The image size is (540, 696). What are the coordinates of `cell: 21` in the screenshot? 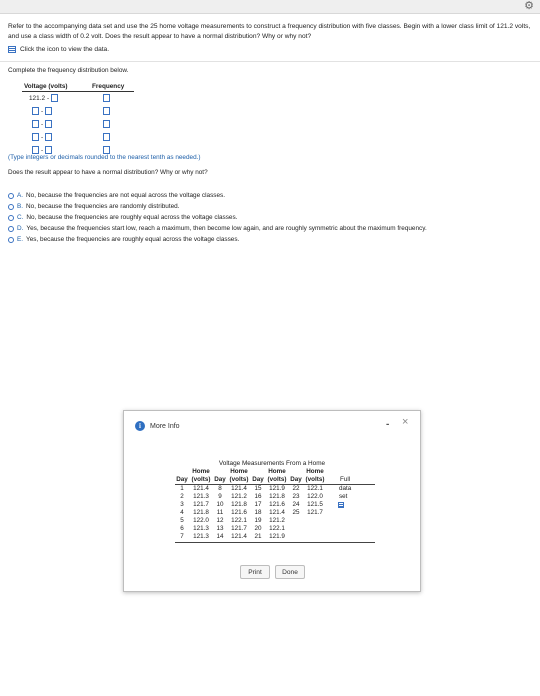 It's located at (258, 536).